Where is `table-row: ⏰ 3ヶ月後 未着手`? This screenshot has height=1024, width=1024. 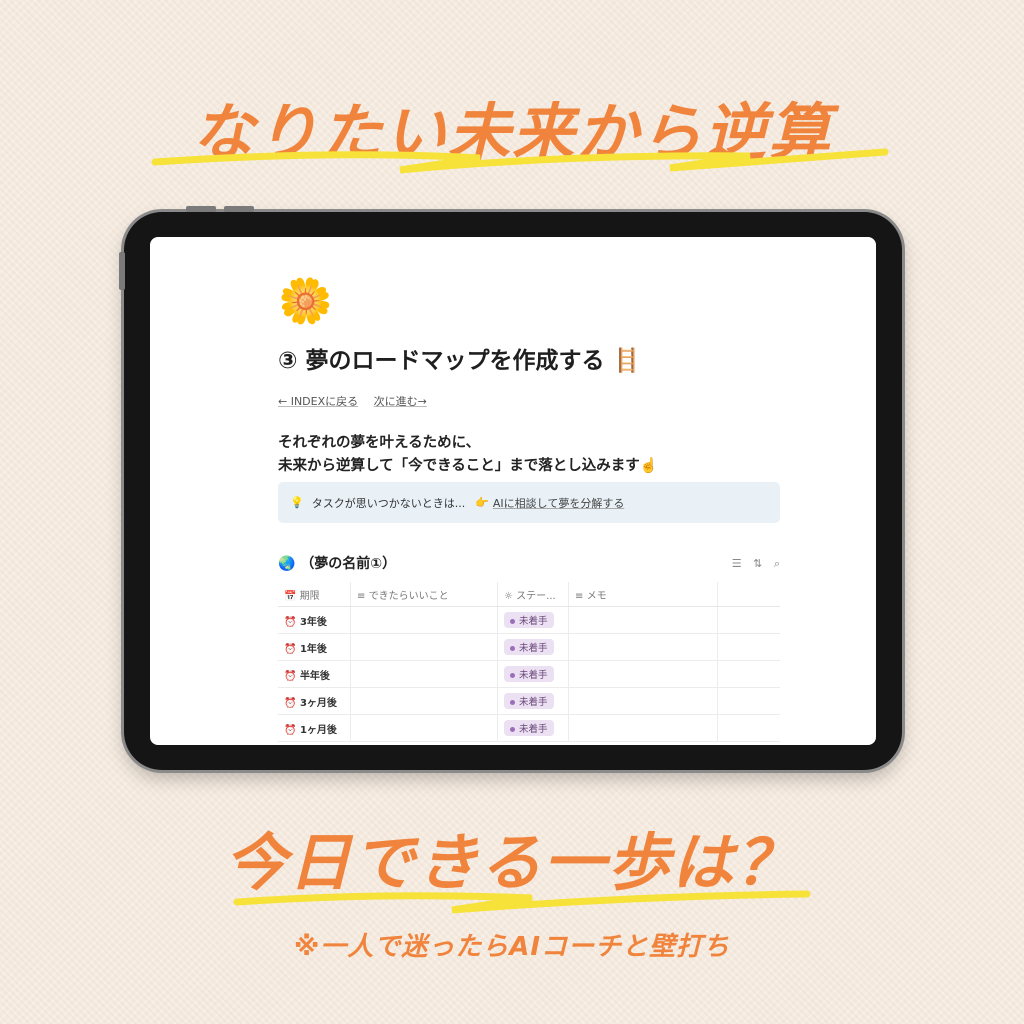
table-row: ⏰ 3ヶ月後 未着手 is located at coordinates (529, 701).